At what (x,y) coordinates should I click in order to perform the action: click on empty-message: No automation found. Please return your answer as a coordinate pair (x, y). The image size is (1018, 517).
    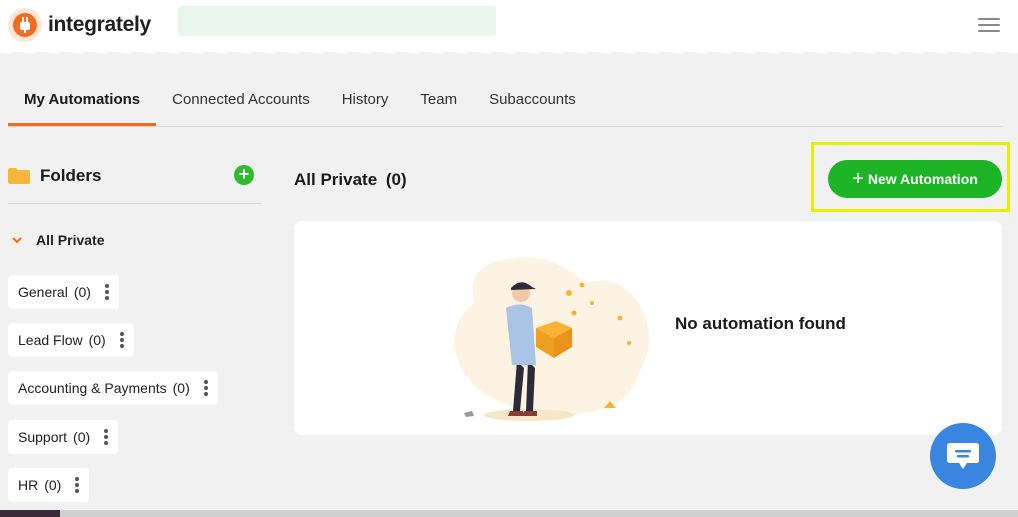
    Looking at the image, I should click on (760, 323).